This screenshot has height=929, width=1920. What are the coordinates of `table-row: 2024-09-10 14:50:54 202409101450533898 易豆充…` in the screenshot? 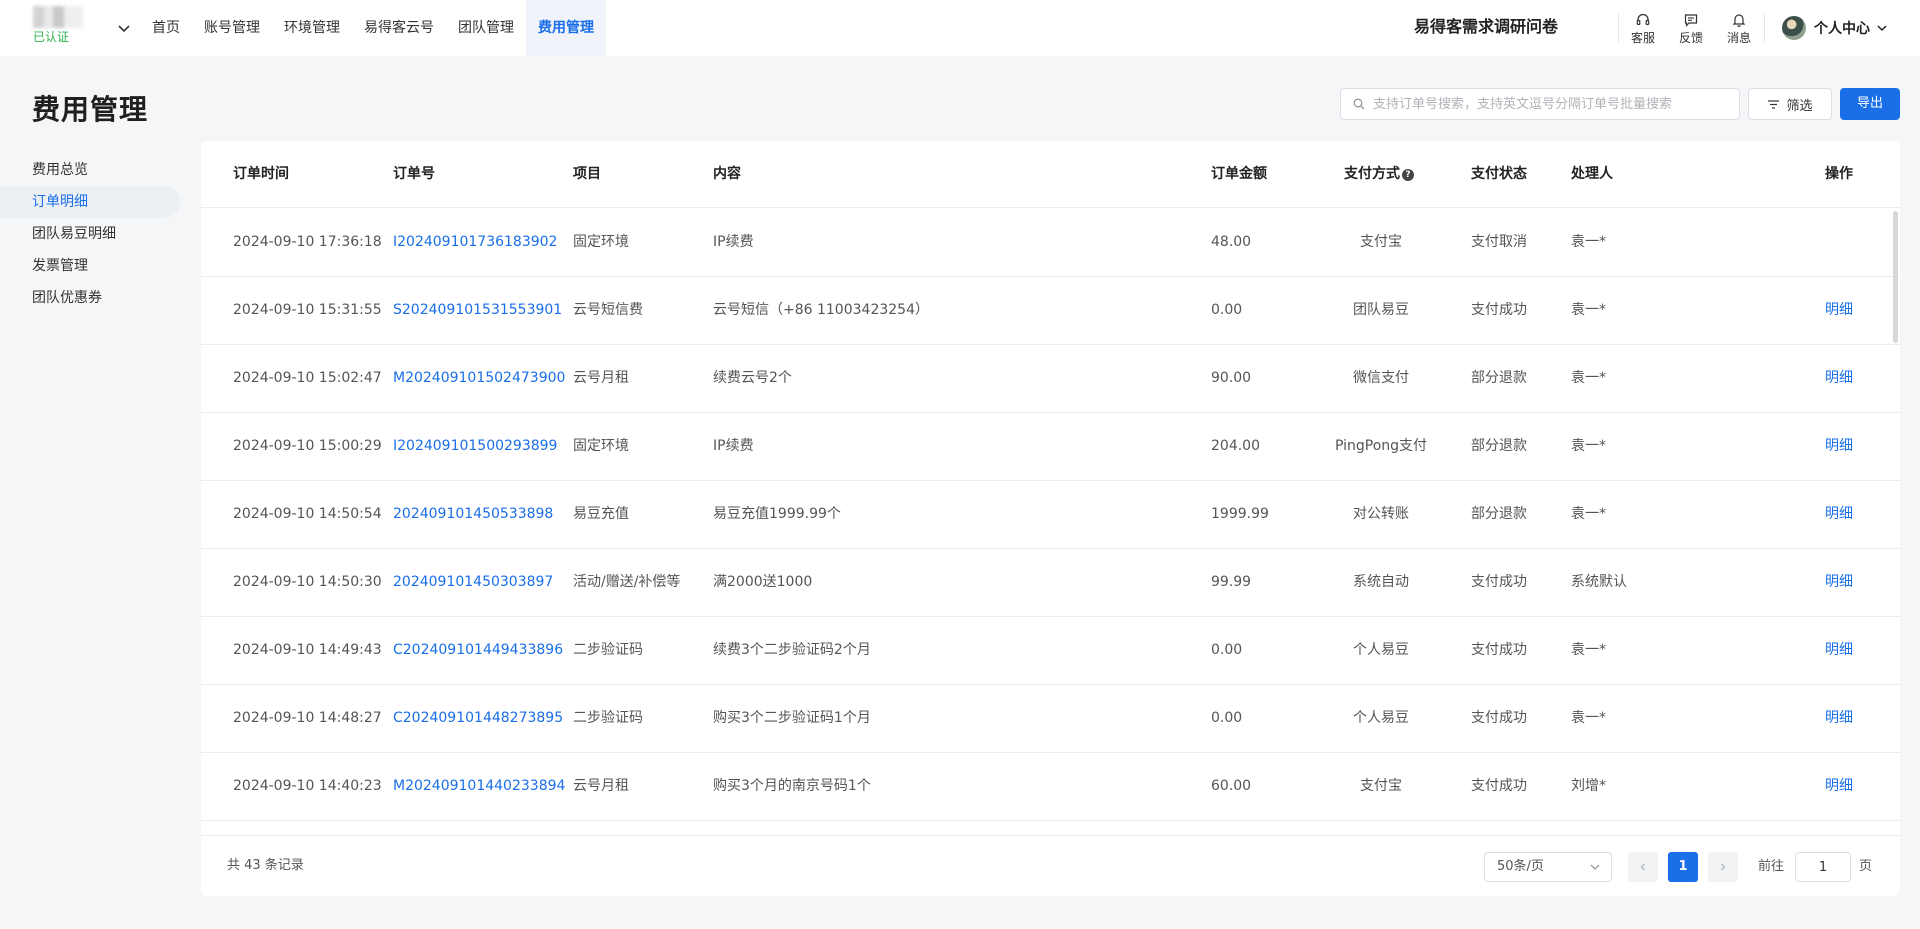 It's located at (1050, 515).